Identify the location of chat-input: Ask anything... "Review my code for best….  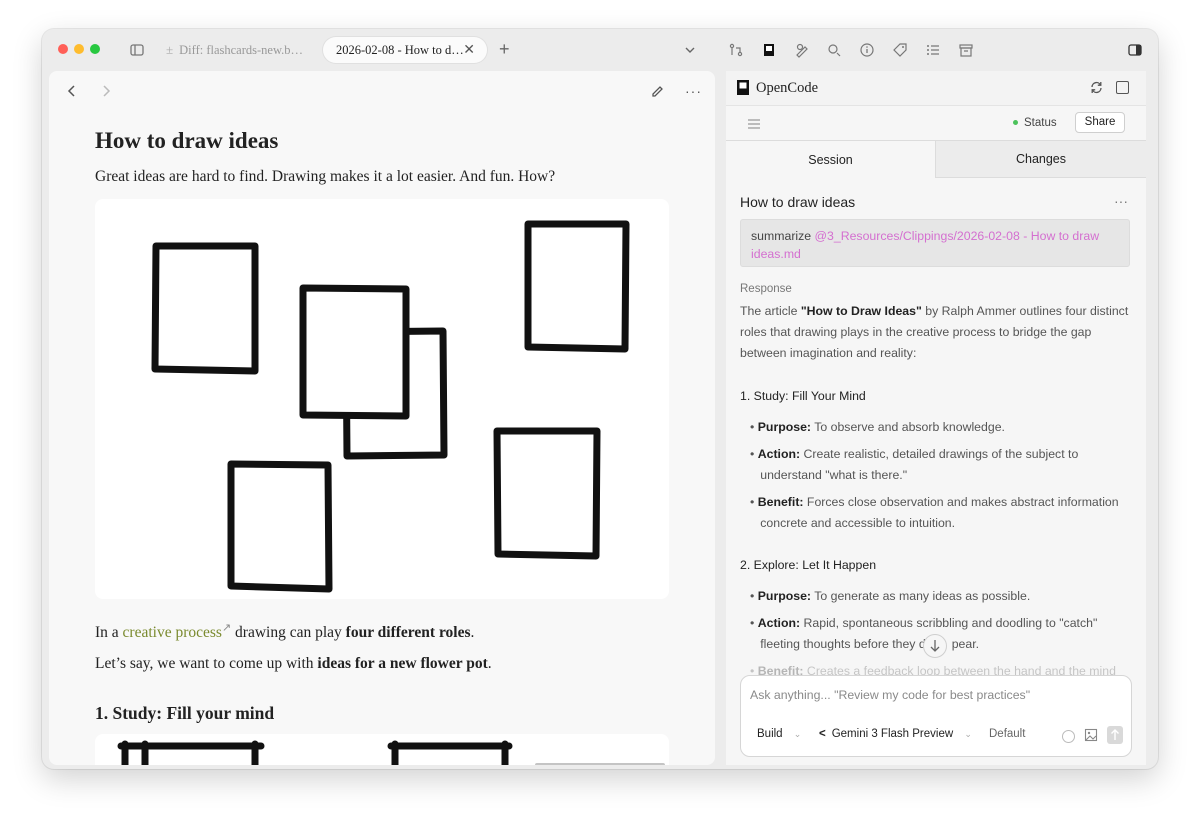
(890, 695).